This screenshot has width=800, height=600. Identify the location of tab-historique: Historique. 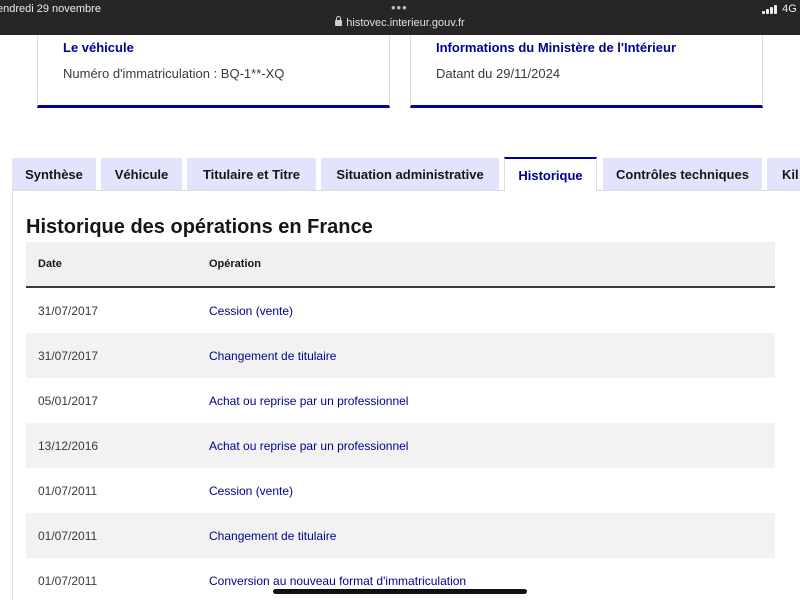
(550, 174).